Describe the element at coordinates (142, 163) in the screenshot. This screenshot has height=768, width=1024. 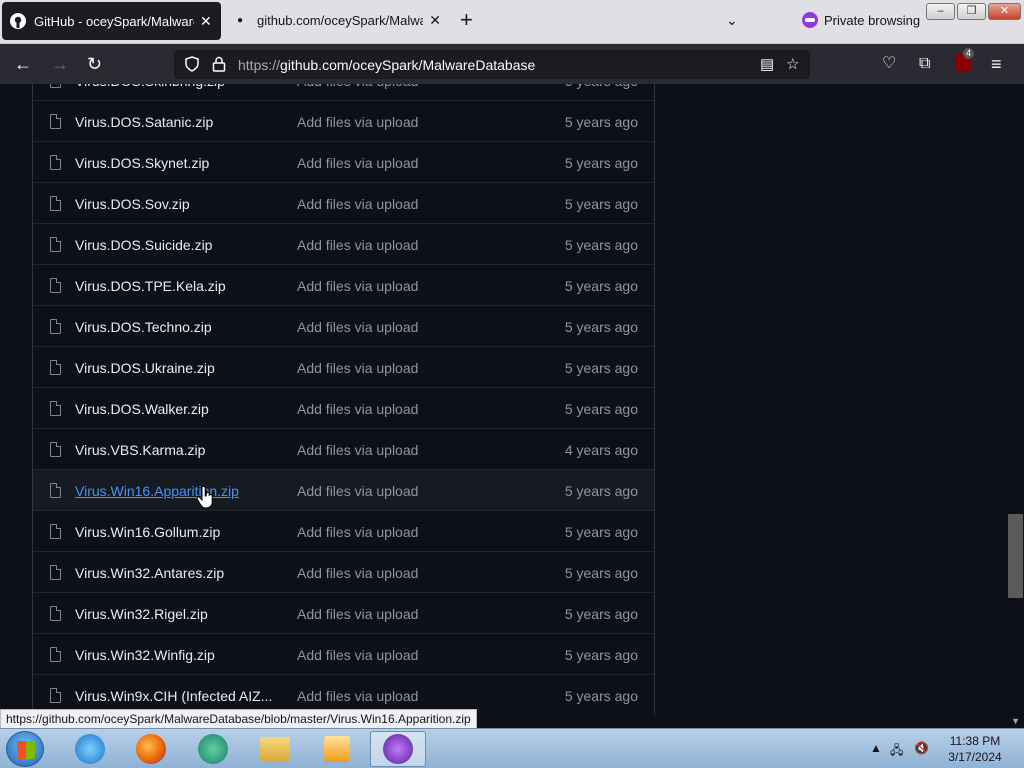
I see `file-name-link: Virus.DOS.Skynet.zip` at that location.